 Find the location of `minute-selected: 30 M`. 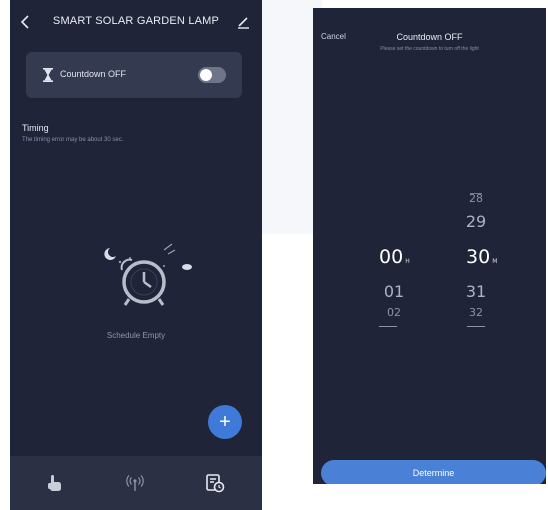

minute-selected: 30 M is located at coordinates (491, 257).